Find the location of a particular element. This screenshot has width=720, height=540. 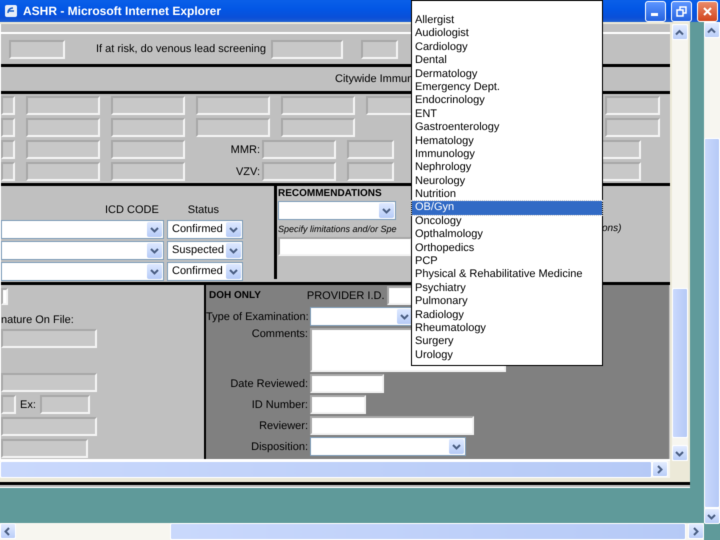

horizontal-scrollbar is located at coordinates (352, 531).